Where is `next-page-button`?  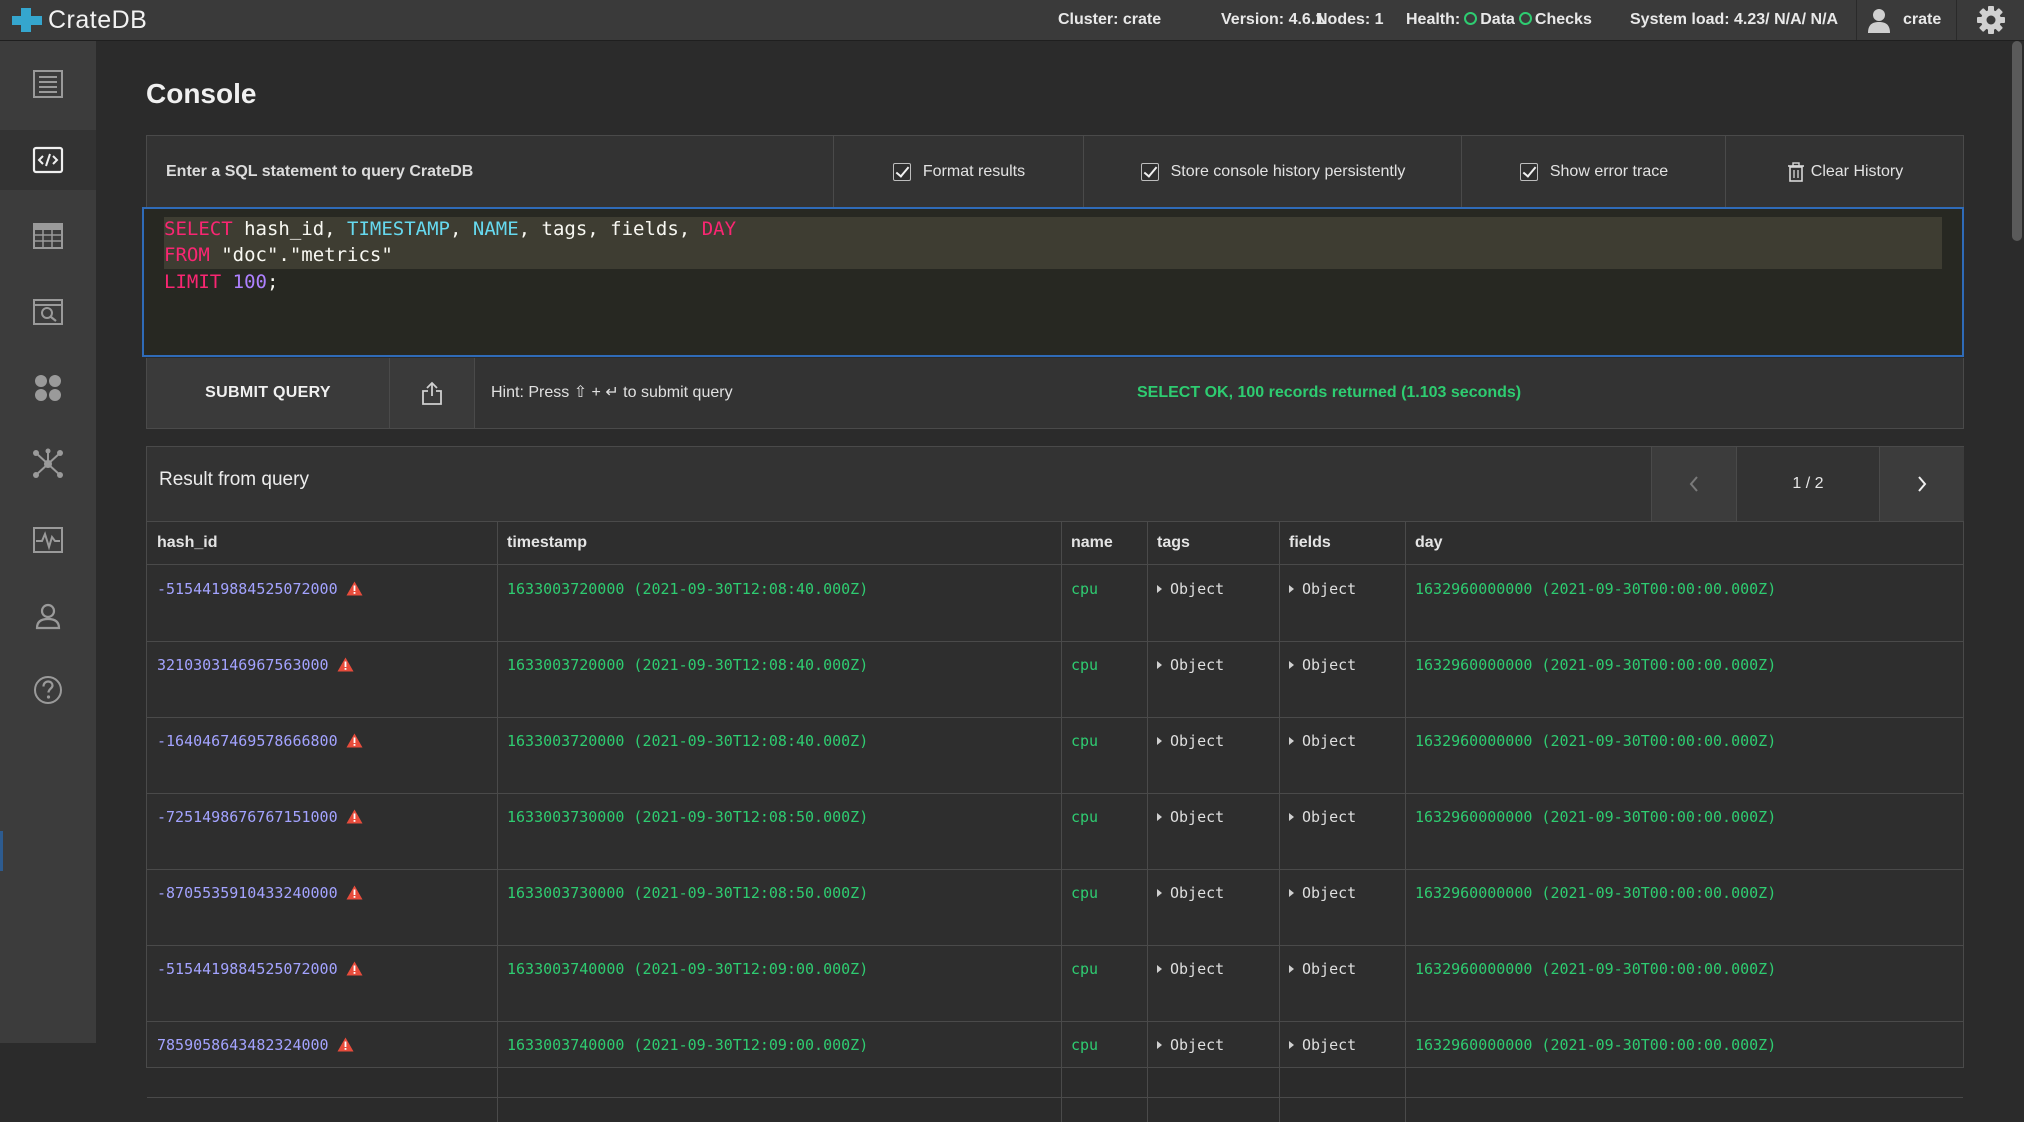
next-page-button is located at coordinates (1921, 484).